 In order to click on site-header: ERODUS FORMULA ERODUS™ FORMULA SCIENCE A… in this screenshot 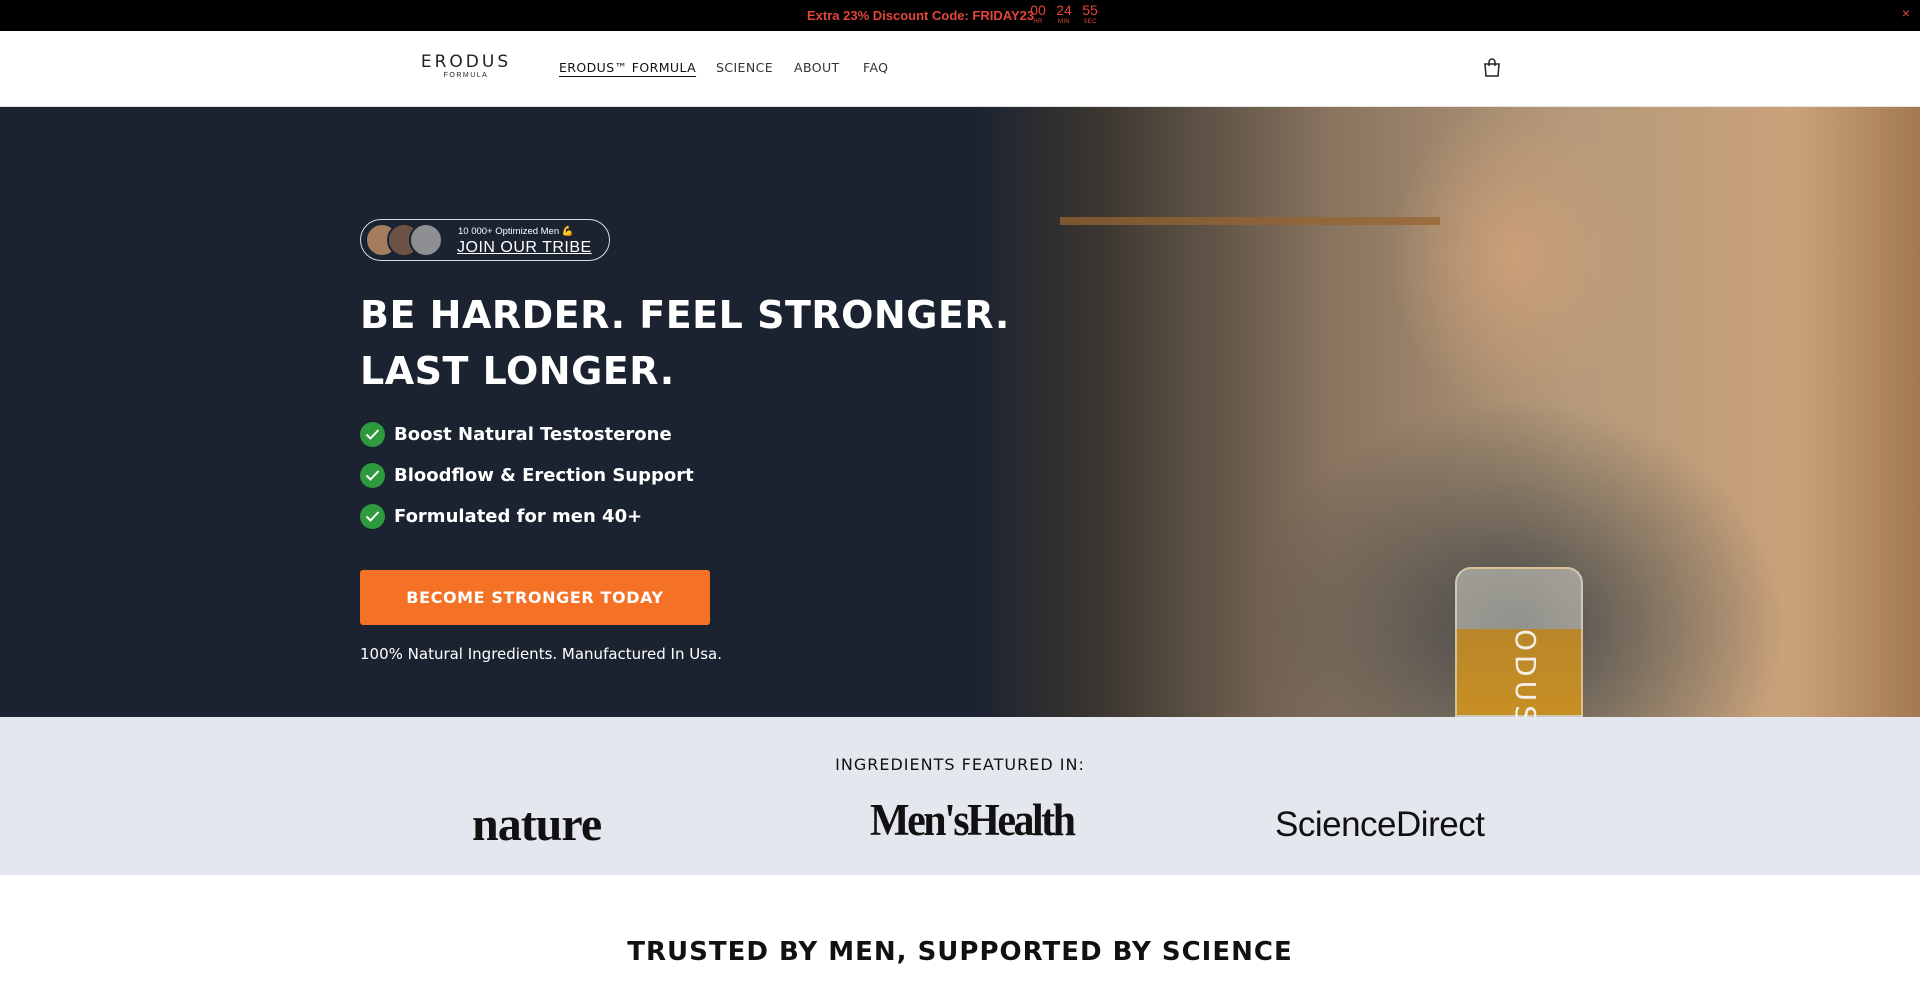, I will do `click(960, 69)`.